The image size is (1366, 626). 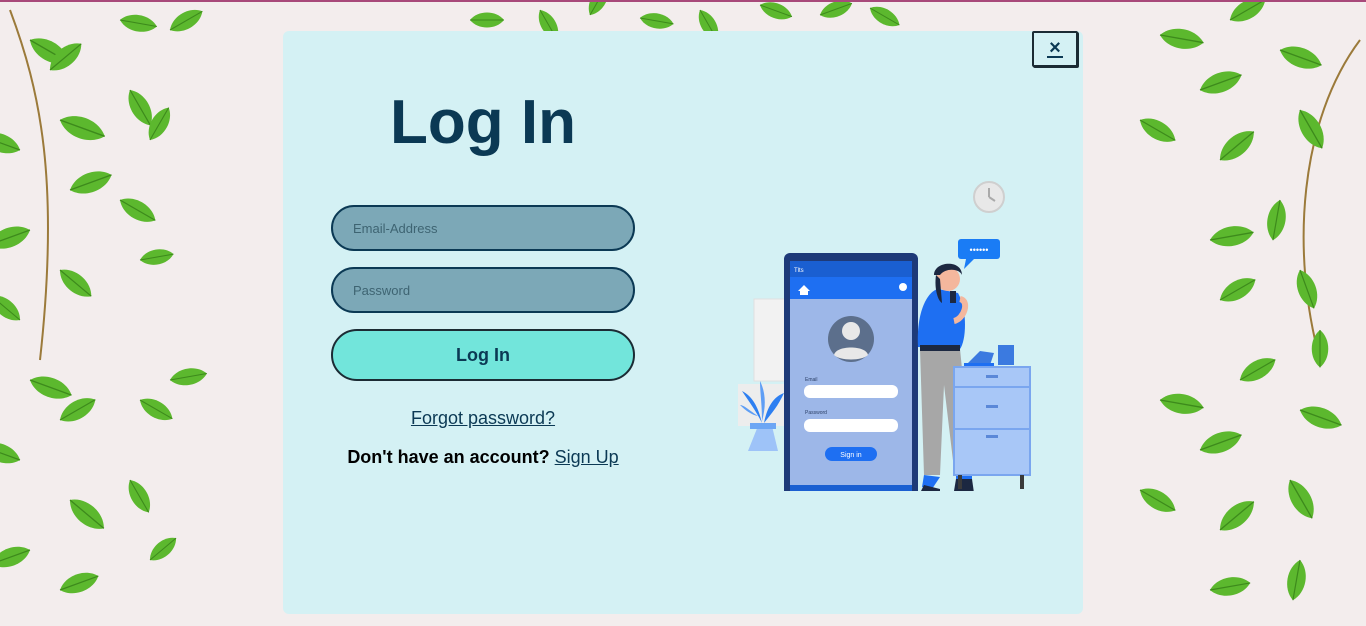 I want to click on clock-icon, so click(x=989, y=197).